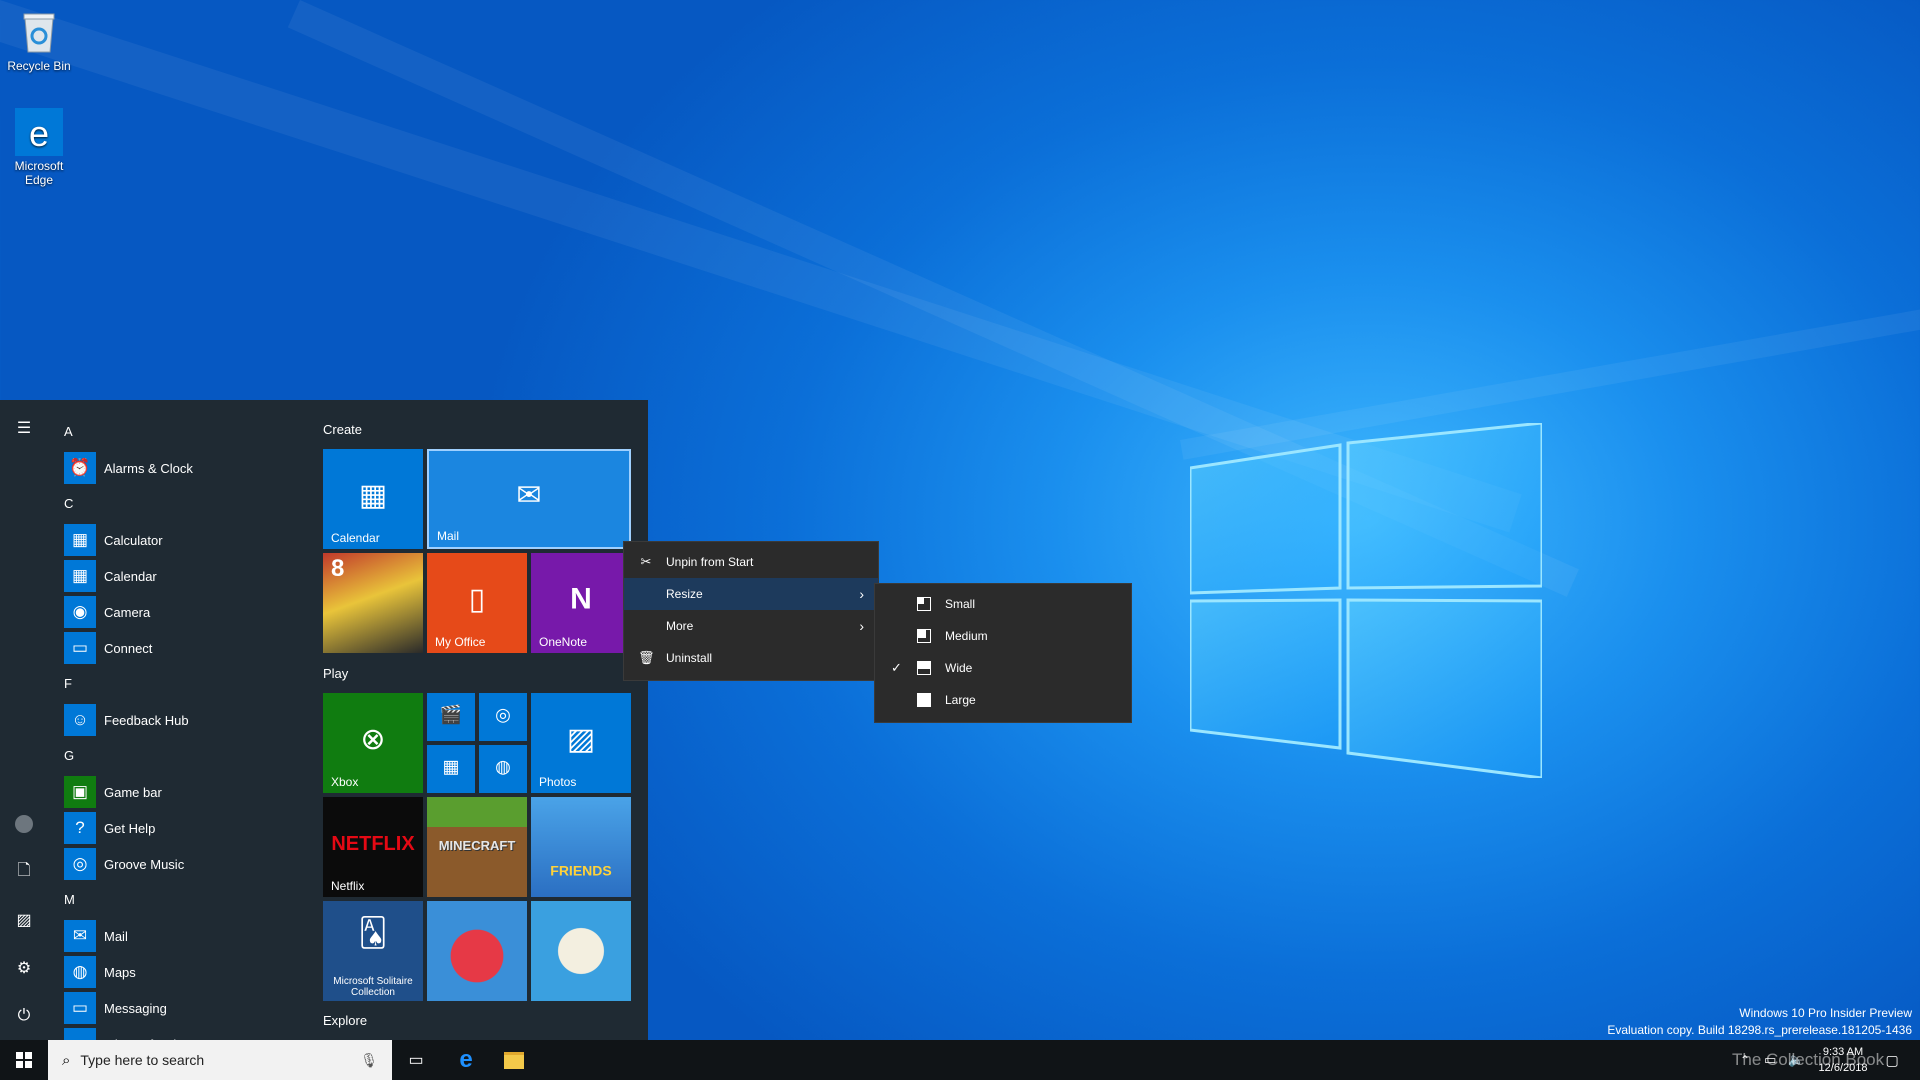  What do you see at coordinates (24, 968) in the screenshot?
I see `settings-icon: ⚙` at bounding box center [24, 968].